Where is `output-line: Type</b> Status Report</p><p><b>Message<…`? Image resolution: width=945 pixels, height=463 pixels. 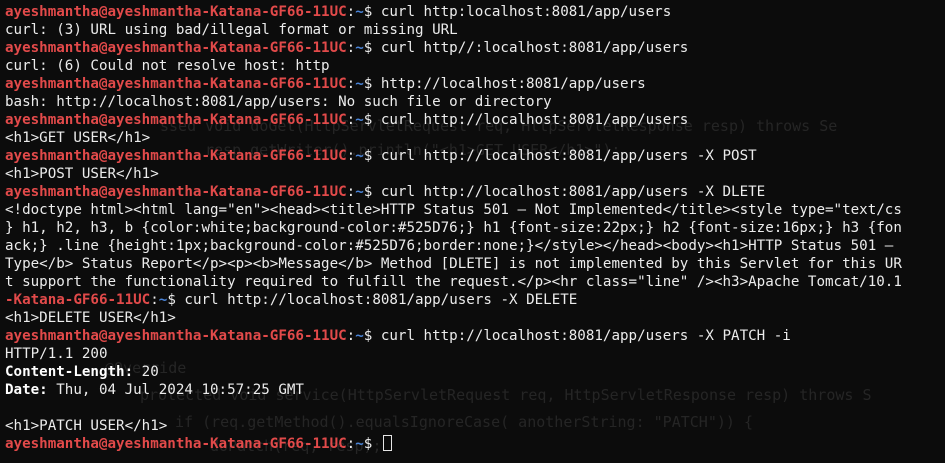 output-line: Type</b> Status Report</p><p><b>Message<… is located at coordinates (453, 264).